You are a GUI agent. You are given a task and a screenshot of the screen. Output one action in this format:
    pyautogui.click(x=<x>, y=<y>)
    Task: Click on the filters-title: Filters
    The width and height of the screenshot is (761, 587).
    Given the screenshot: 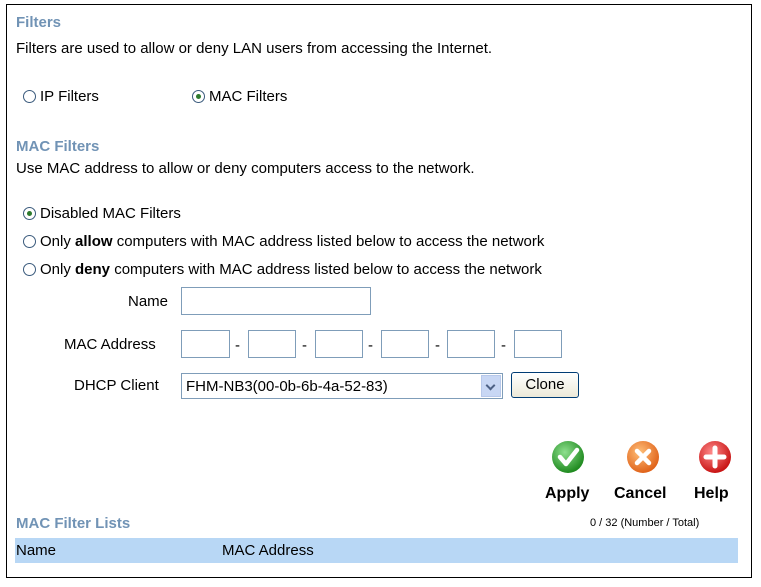 What is the action you would take?
    pyautogui.click(x=39, y=22)
    